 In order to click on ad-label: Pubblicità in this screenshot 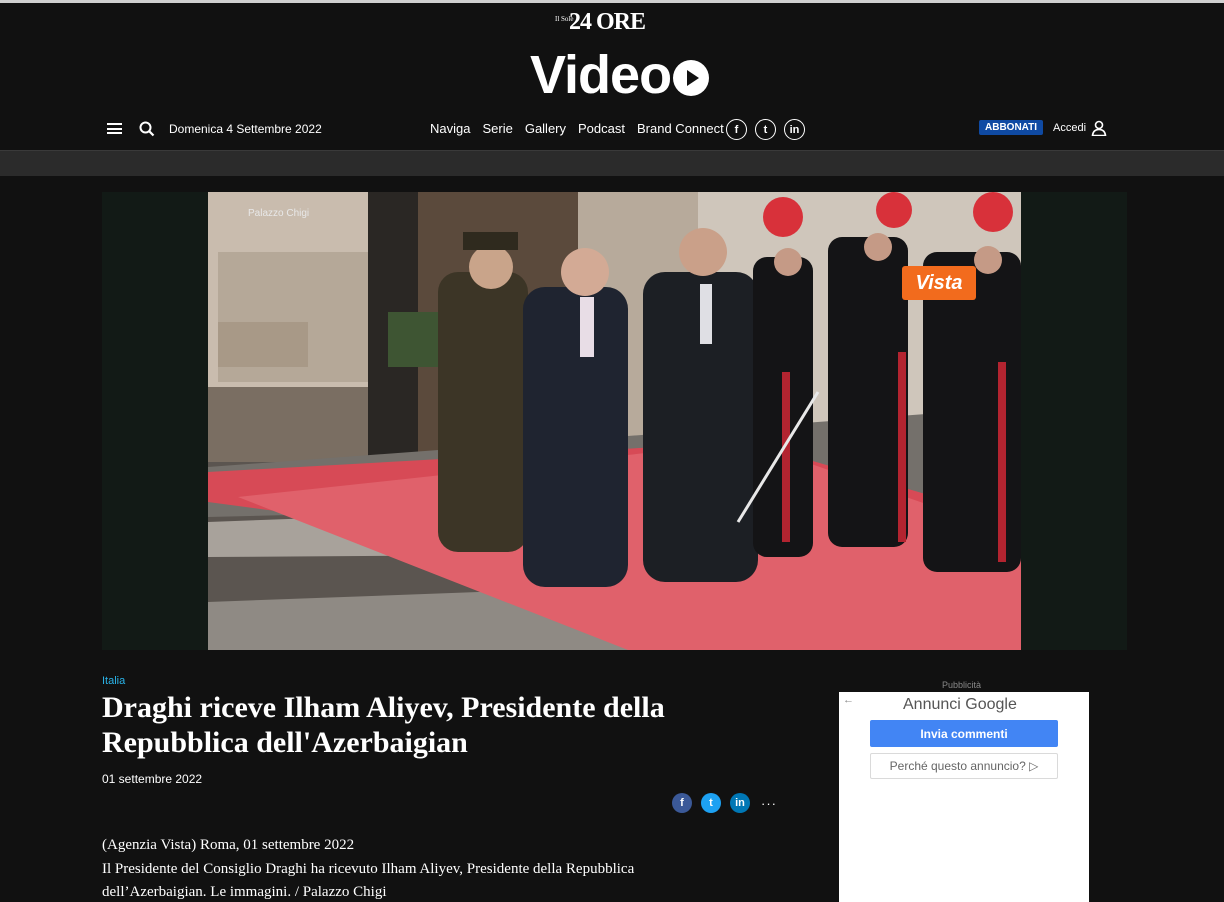, I will do `click(962, 685)`.